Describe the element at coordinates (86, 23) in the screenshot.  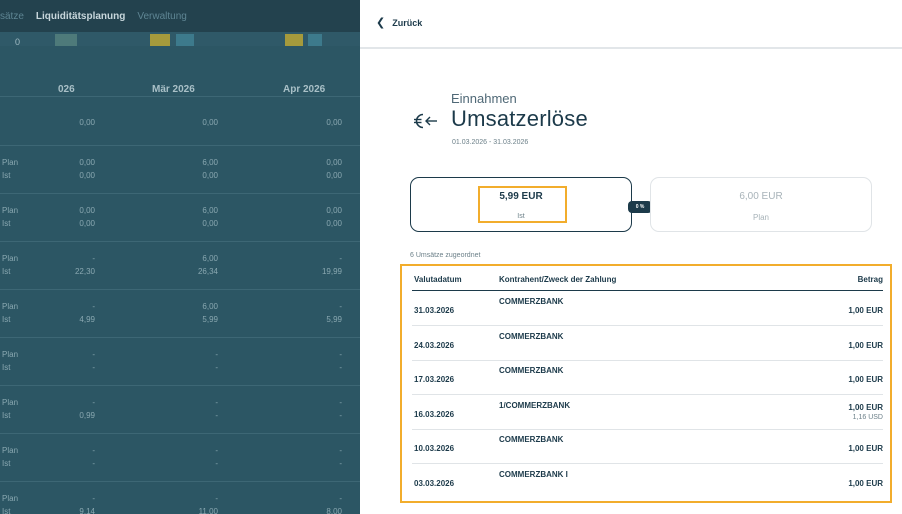
I see `tab-liquiditaetsplanung: Liquiditätsplanung` at that location.